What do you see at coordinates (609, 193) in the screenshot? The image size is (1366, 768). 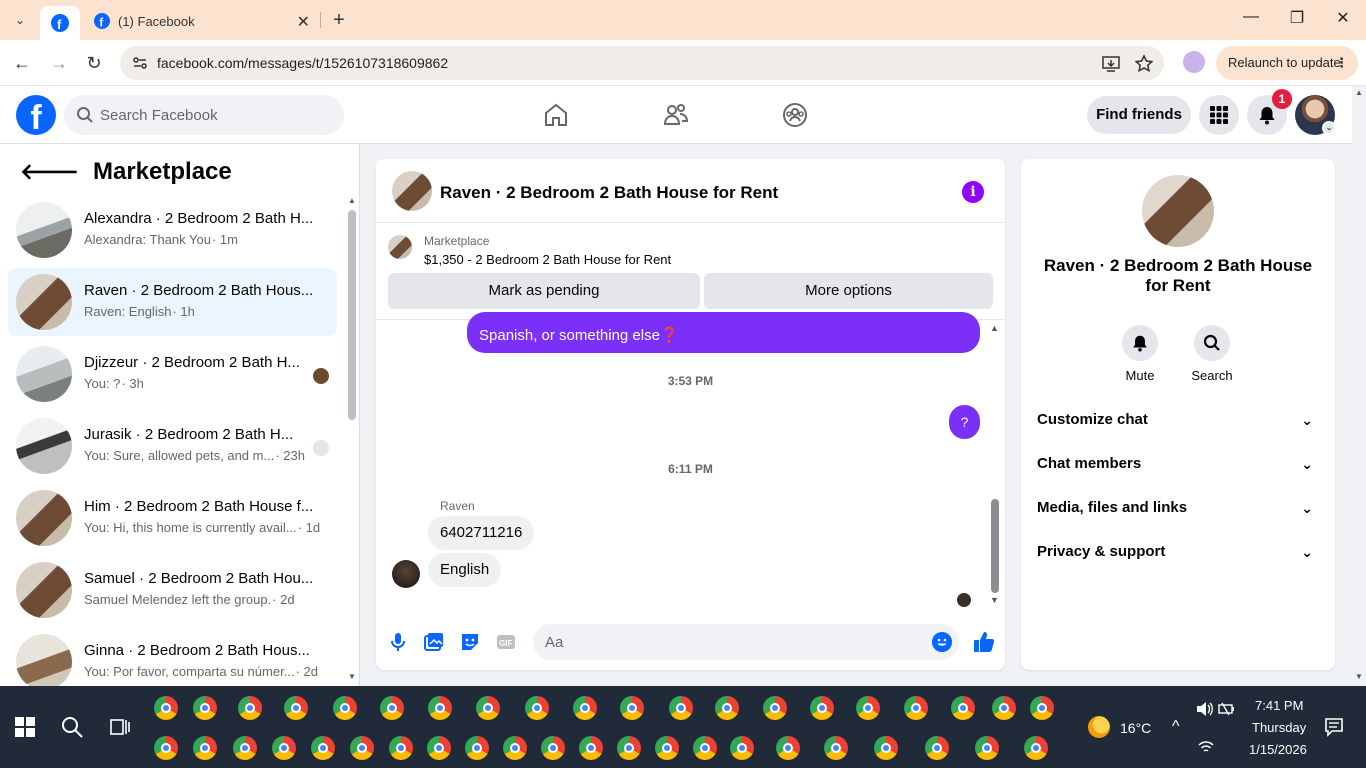 I see `chat-title: Raven · 2 Bedroom 2 Bath House for Rent` at bounding box center [609, 193].